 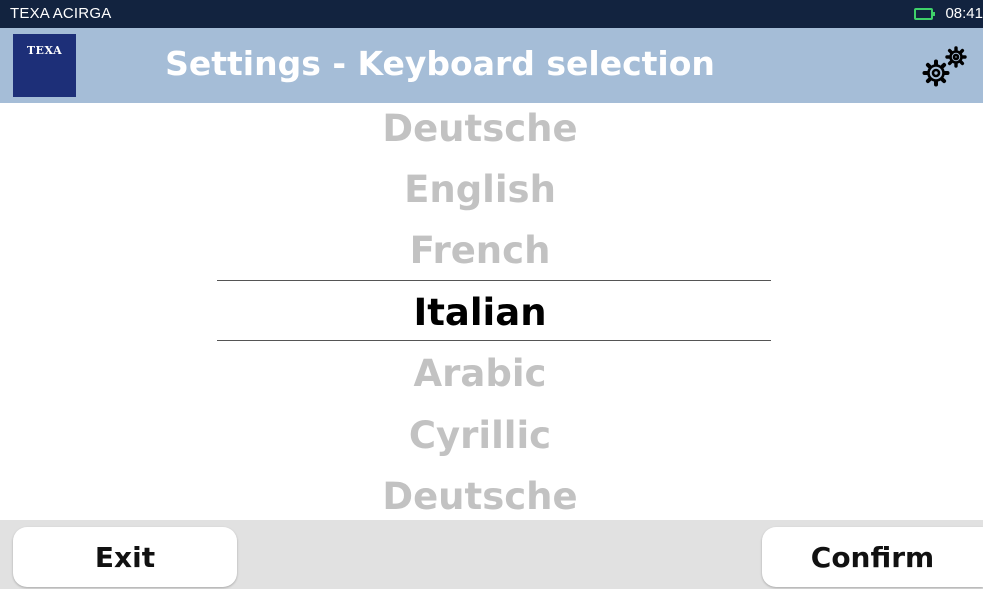 I want to click on status-time: 08:41, so click(x=964, y=13).